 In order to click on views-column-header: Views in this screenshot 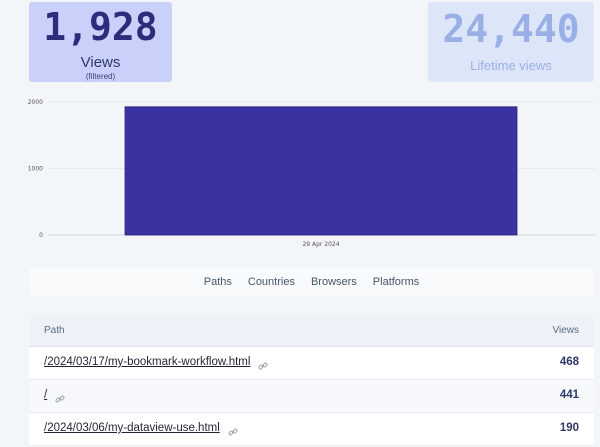, I will do `click(566, 330)`.